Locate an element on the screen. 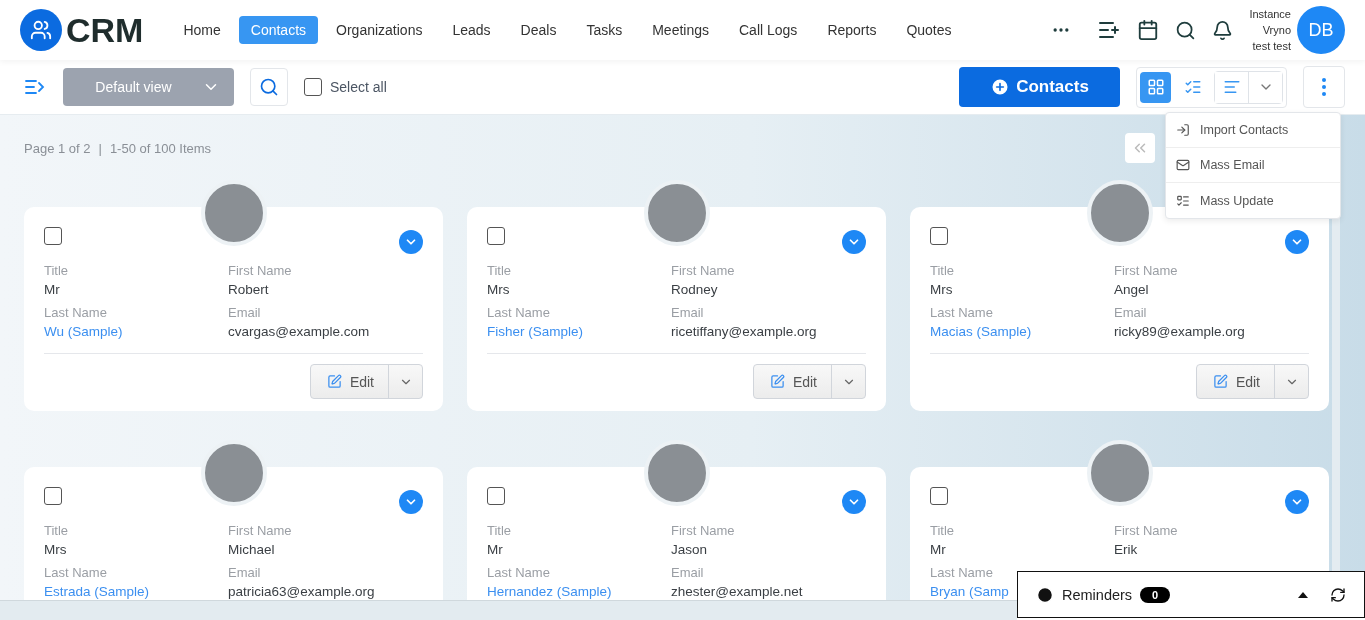 The image size is (1365, 620). brand-name: CRM is located at coordinates (105, 30).